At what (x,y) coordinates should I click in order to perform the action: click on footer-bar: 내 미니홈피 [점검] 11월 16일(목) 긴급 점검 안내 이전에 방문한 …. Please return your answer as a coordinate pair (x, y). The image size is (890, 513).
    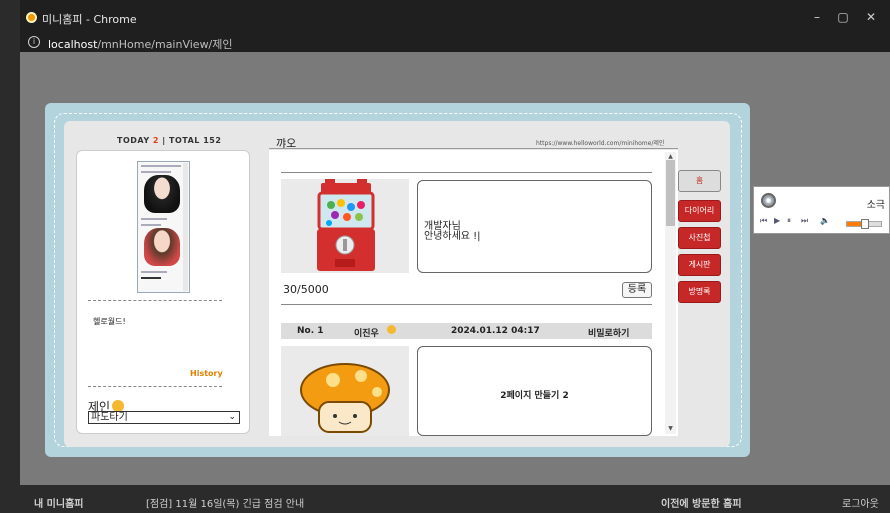
    Looking at the image, I should click on (455, 499).